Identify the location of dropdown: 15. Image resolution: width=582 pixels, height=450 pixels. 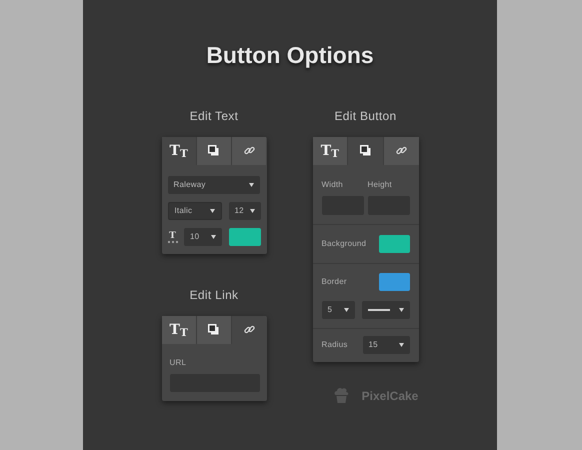
(386, 345).